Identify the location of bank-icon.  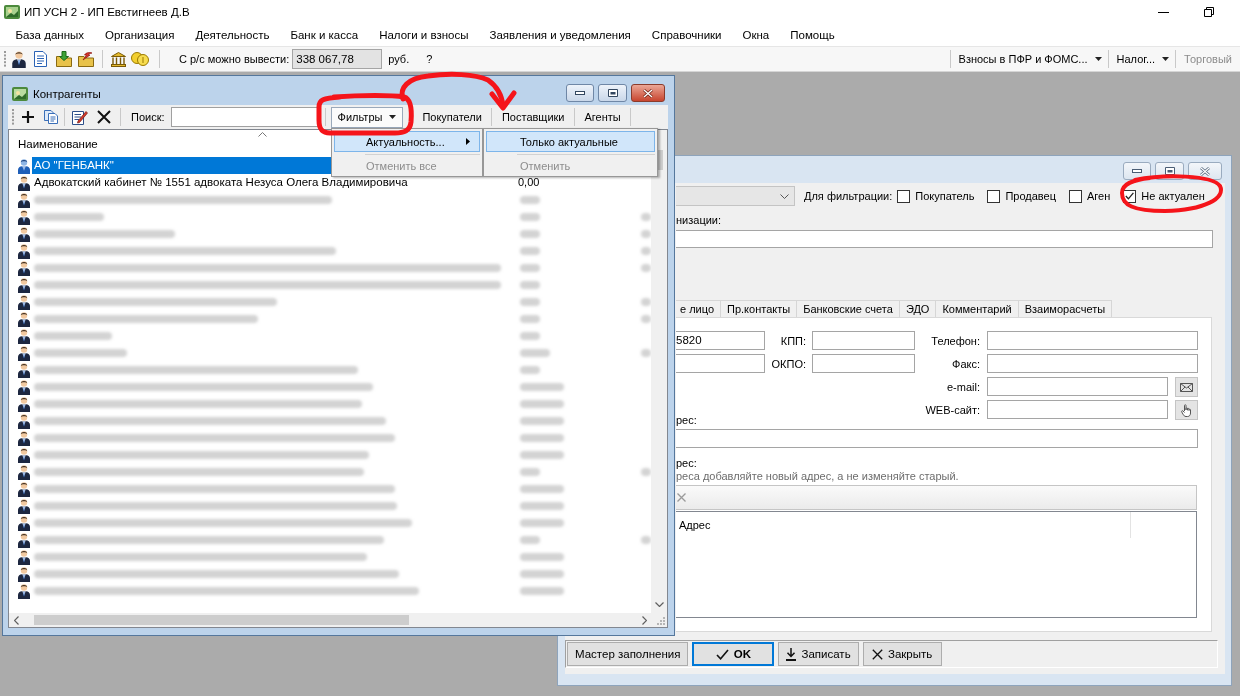
(118, 59).